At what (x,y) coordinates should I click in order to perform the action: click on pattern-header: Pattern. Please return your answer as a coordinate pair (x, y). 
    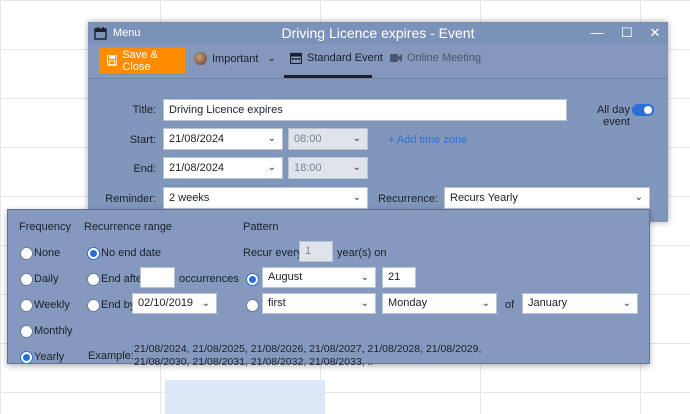
    Looking at the image, I should click on (261, 227).